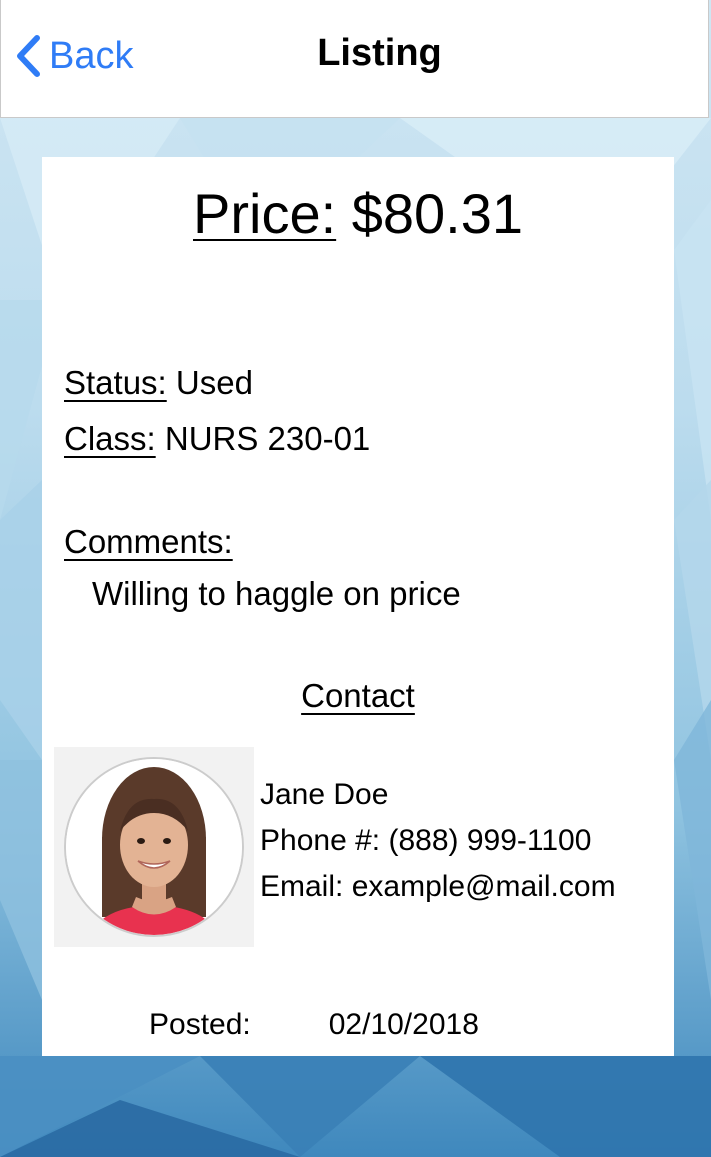  Describe the element at coordinates (314, 1025) in the screenshot. I see `posted-row: Posted: 02/10/2018` at that location.